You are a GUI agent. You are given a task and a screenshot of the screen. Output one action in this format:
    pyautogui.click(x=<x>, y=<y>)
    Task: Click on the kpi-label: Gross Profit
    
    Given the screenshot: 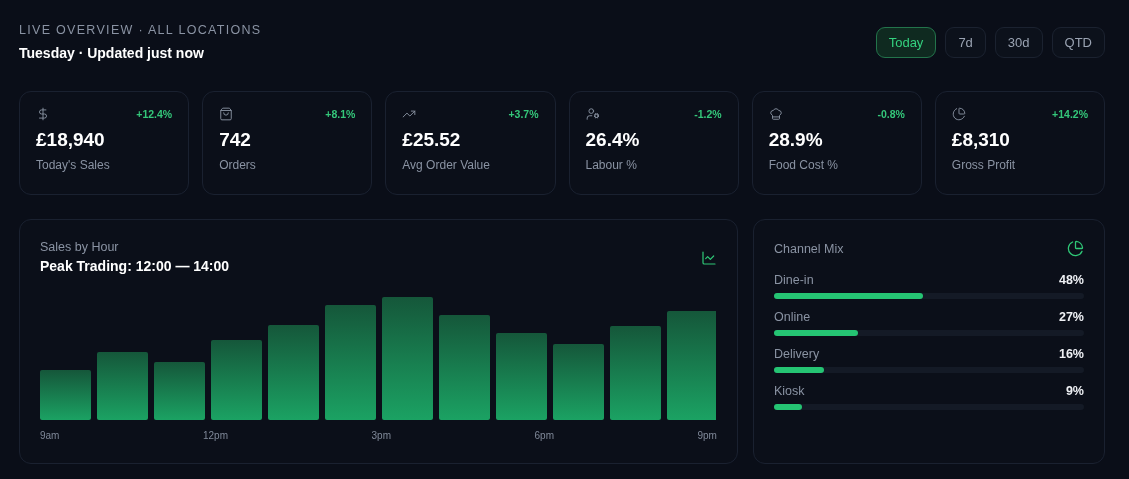 What is the action you would take?
    pyautogui.click(x=984, y=165)
    